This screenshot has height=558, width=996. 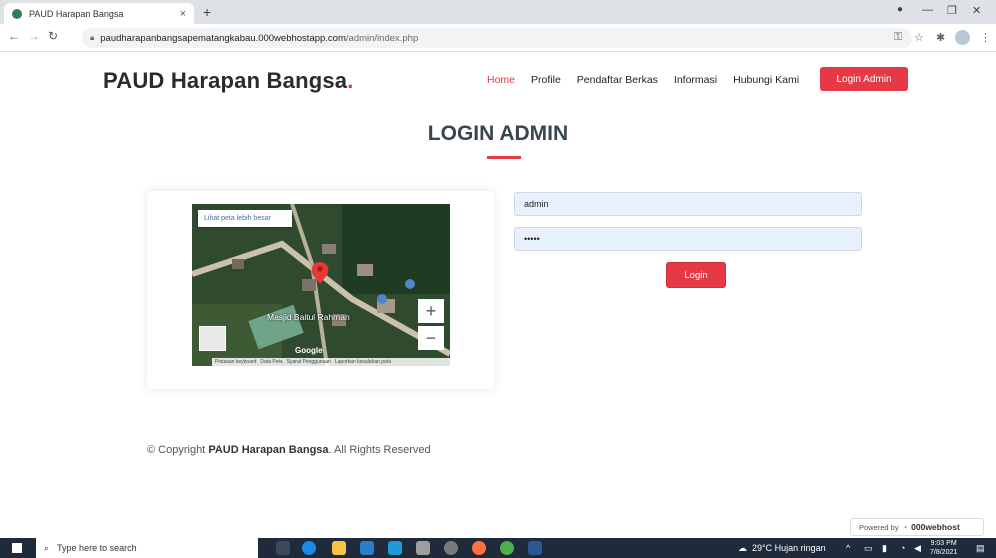 What do you see at coordinates (742, 548) in the screenshot?
I see `weather-icon: ☁` at bounding box center [742, 548].